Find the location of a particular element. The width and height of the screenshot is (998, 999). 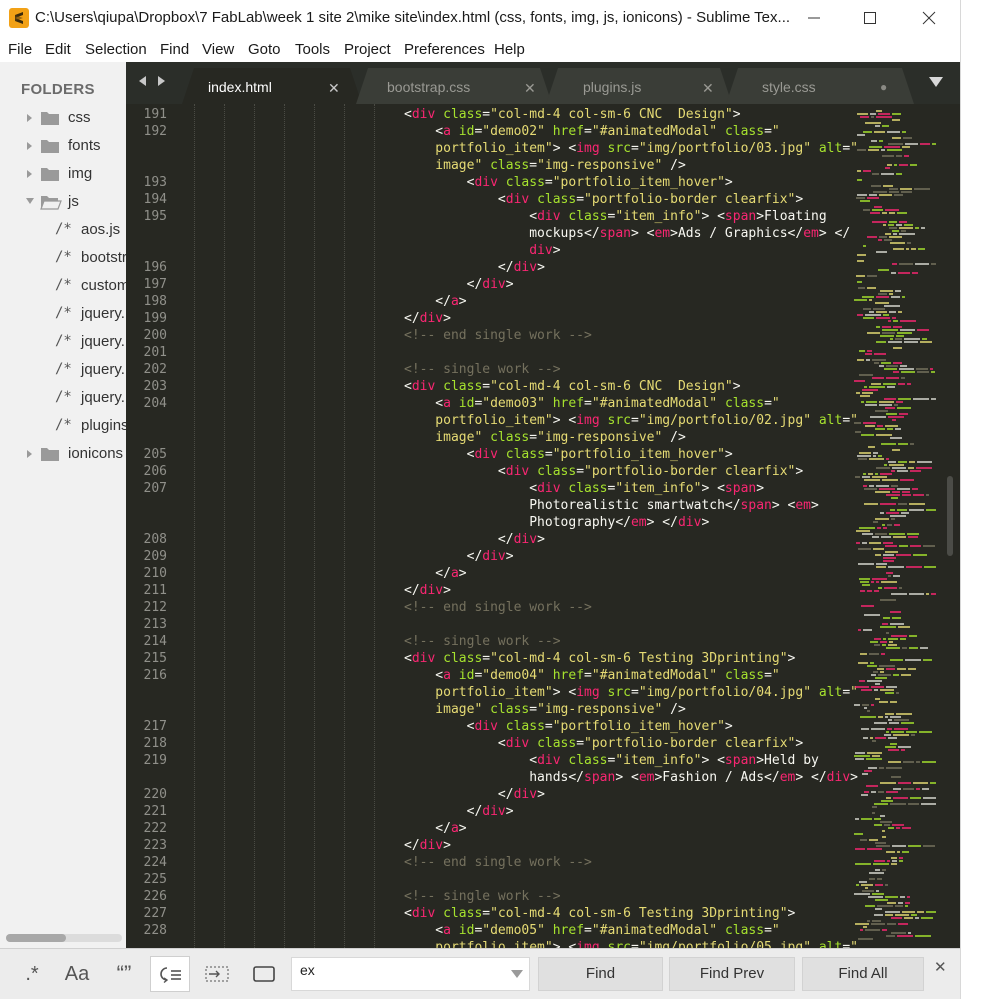

tab-plugins-js: plugins.js ✕ is located at coordinates (639, 86).